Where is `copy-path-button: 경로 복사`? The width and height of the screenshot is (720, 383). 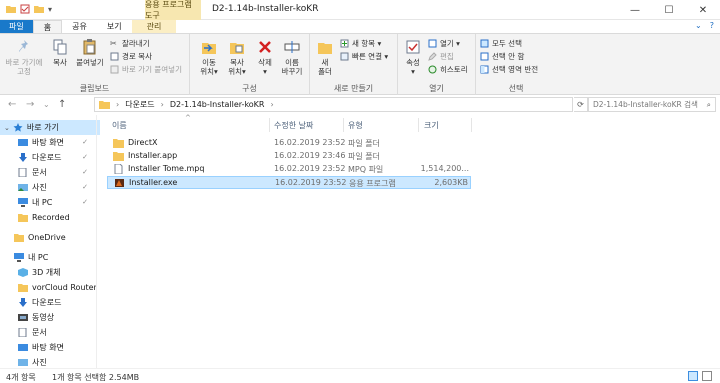
copy-path-button: 경로 복사 is located at coordinates (146, 56).